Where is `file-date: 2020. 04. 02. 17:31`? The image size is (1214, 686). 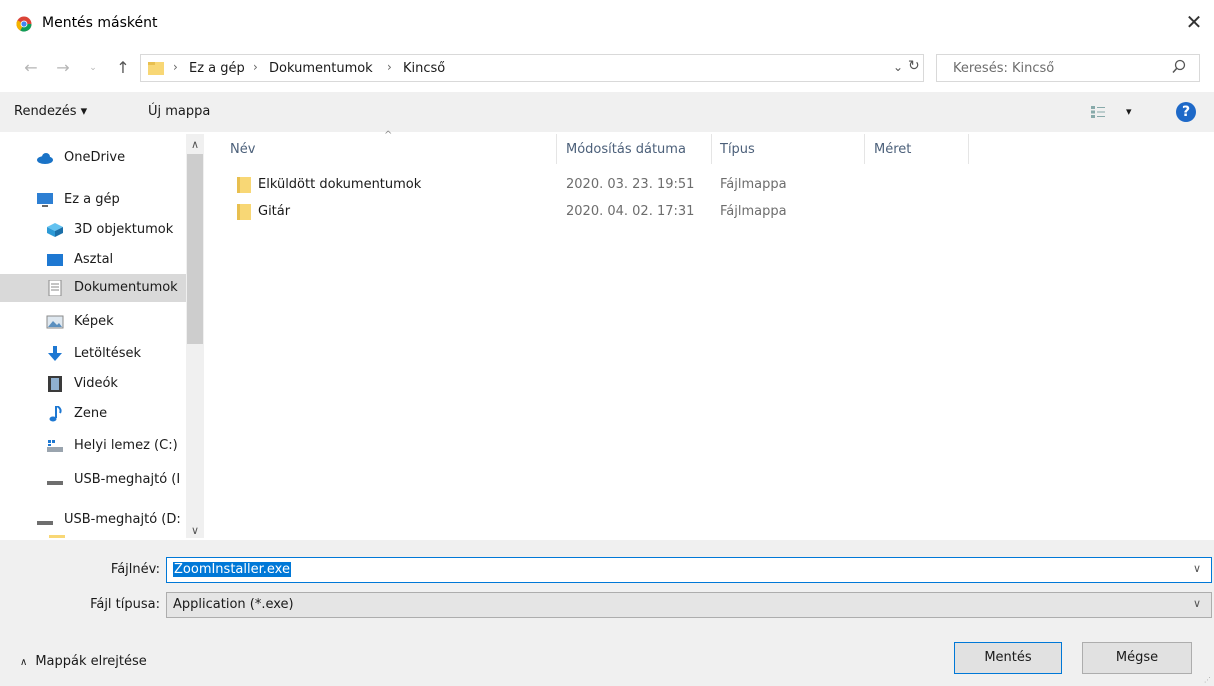 file-date: 2020. 04. 02. 17:31 is located at coordinates (630, 211).